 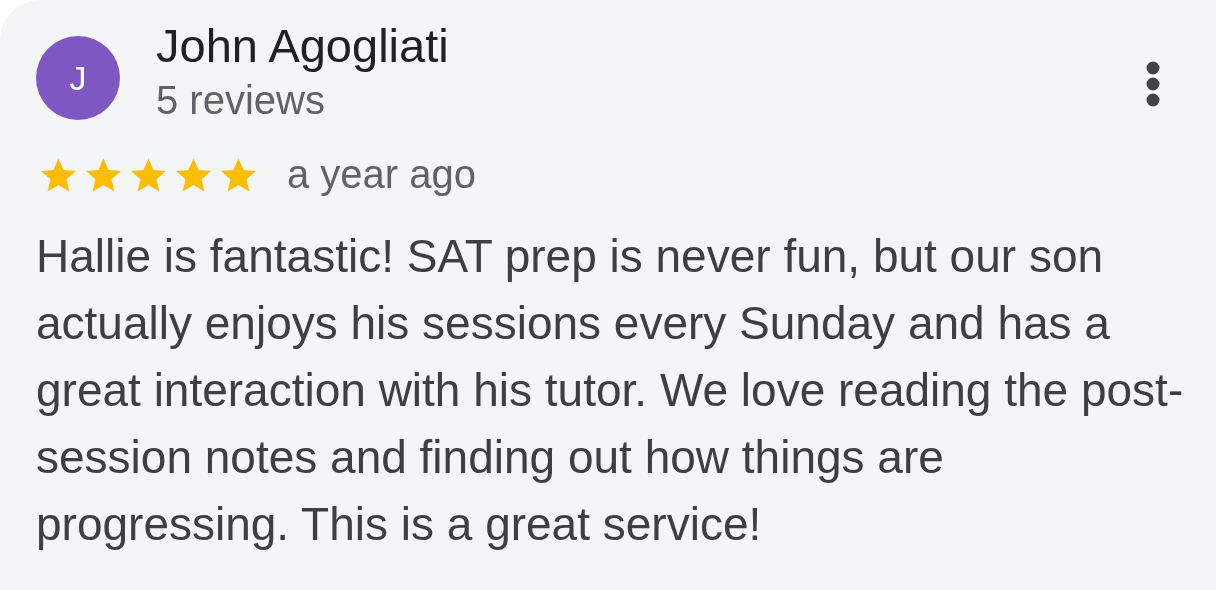 I want to click on review-time: a year ago, so click(x=382, y=174).